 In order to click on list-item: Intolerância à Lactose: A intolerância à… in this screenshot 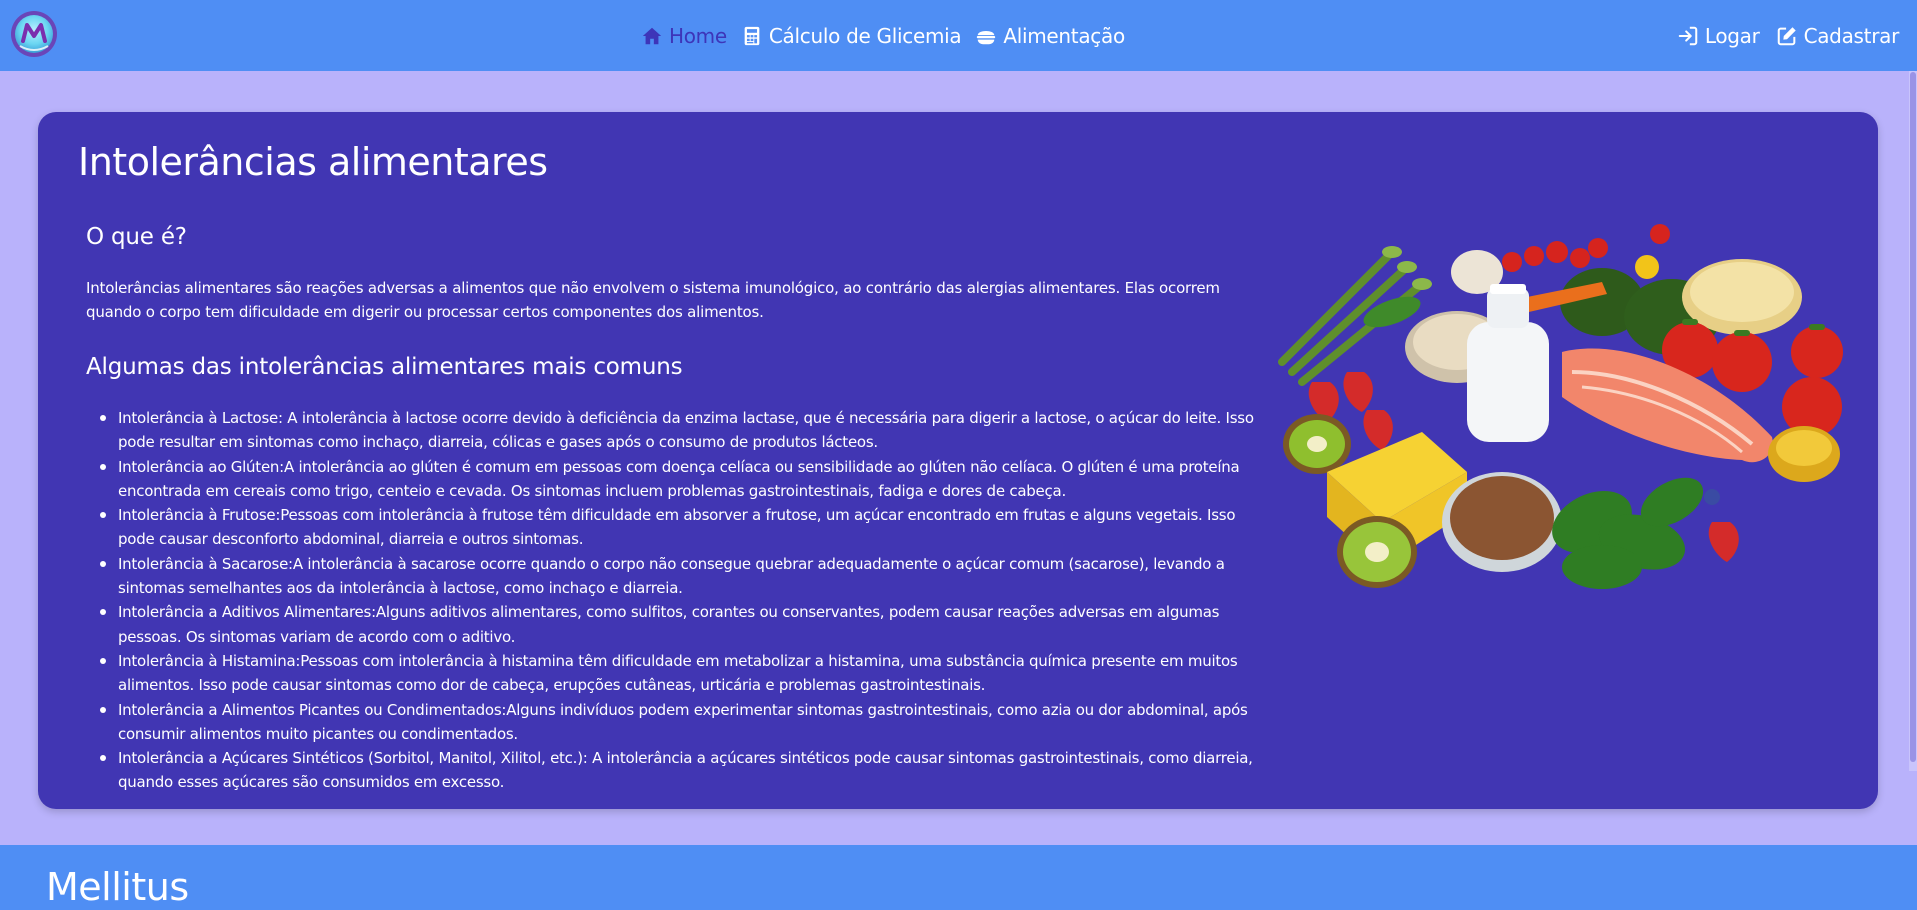, I will do `click(671, 430)`.